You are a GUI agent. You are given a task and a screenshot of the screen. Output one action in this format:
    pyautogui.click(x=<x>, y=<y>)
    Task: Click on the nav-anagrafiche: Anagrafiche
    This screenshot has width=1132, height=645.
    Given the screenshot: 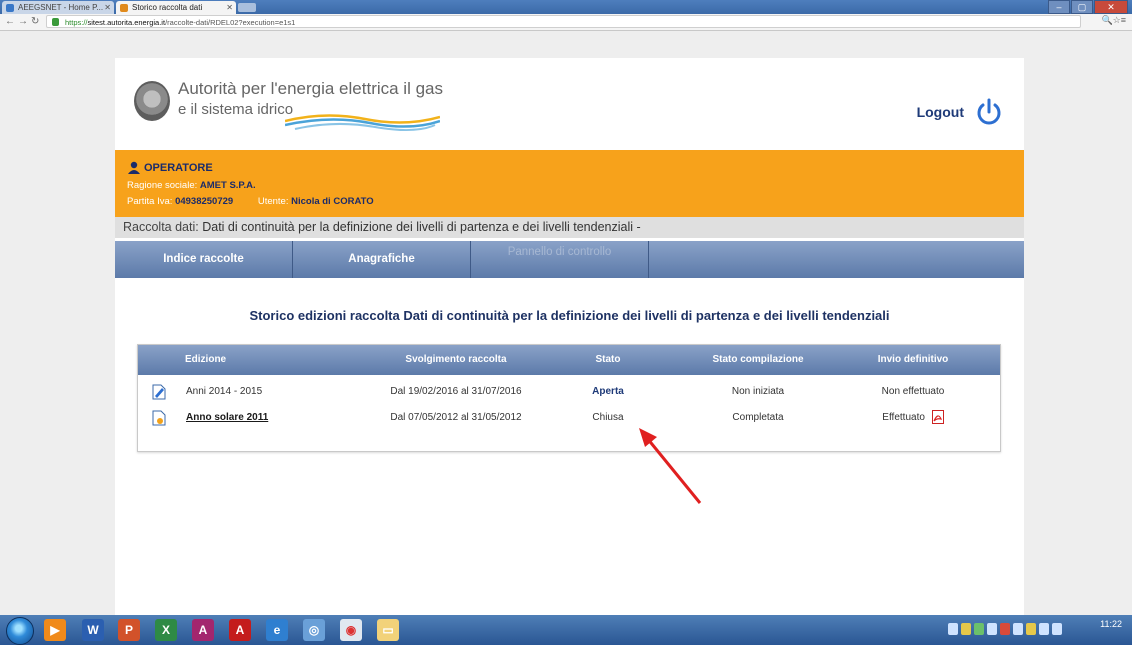 What is the action you would take?
    pyautogui.click(x=382, y=259)
    